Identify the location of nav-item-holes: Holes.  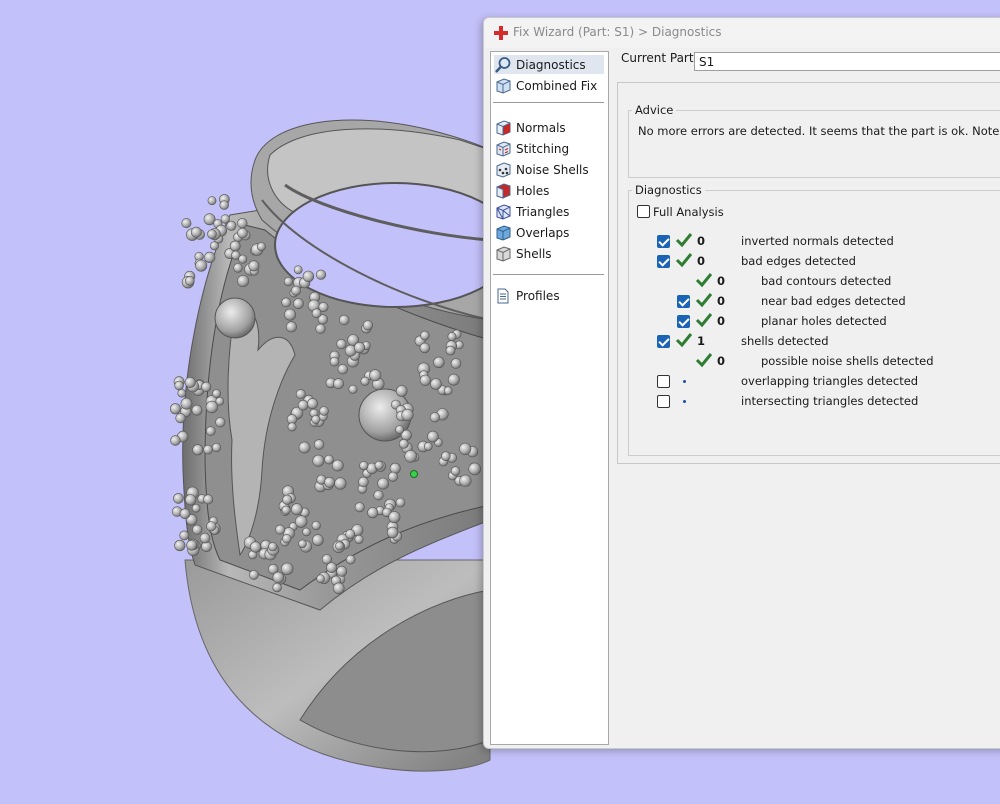
(549, 190).